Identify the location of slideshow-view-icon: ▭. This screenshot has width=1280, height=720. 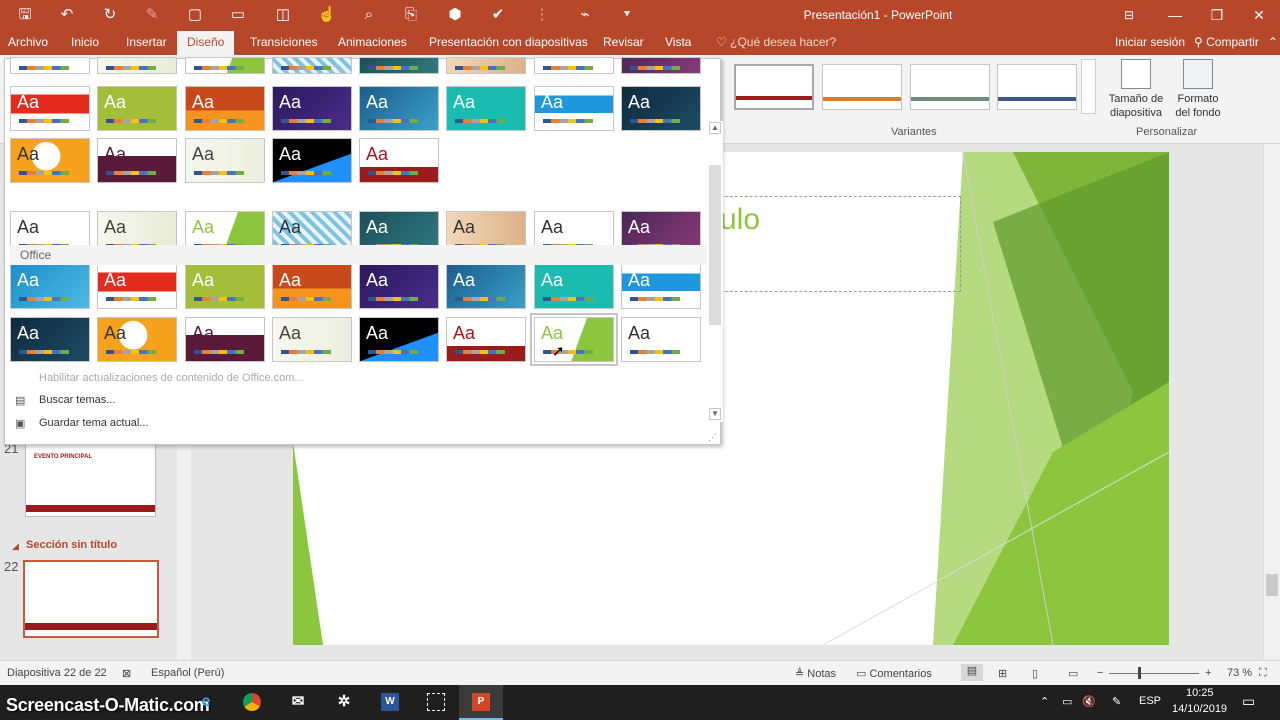
(1073, 673).